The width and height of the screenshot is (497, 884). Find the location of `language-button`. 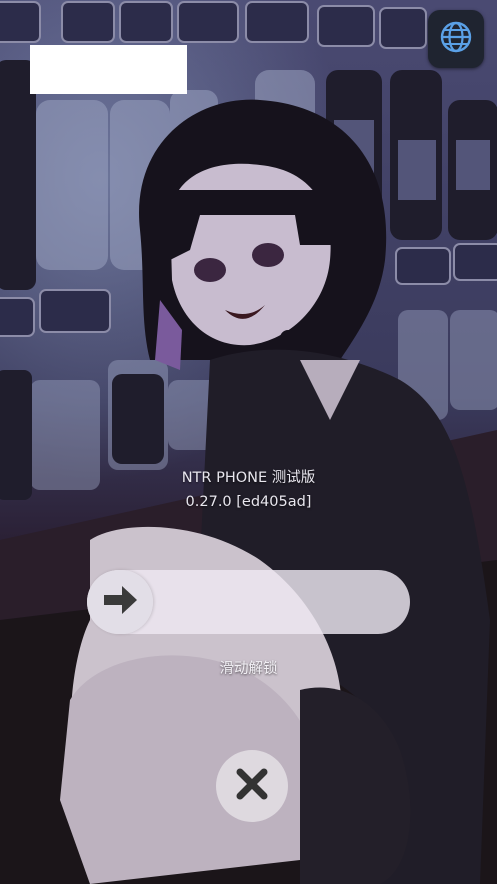

language-button is located at coordinates (456, 39).